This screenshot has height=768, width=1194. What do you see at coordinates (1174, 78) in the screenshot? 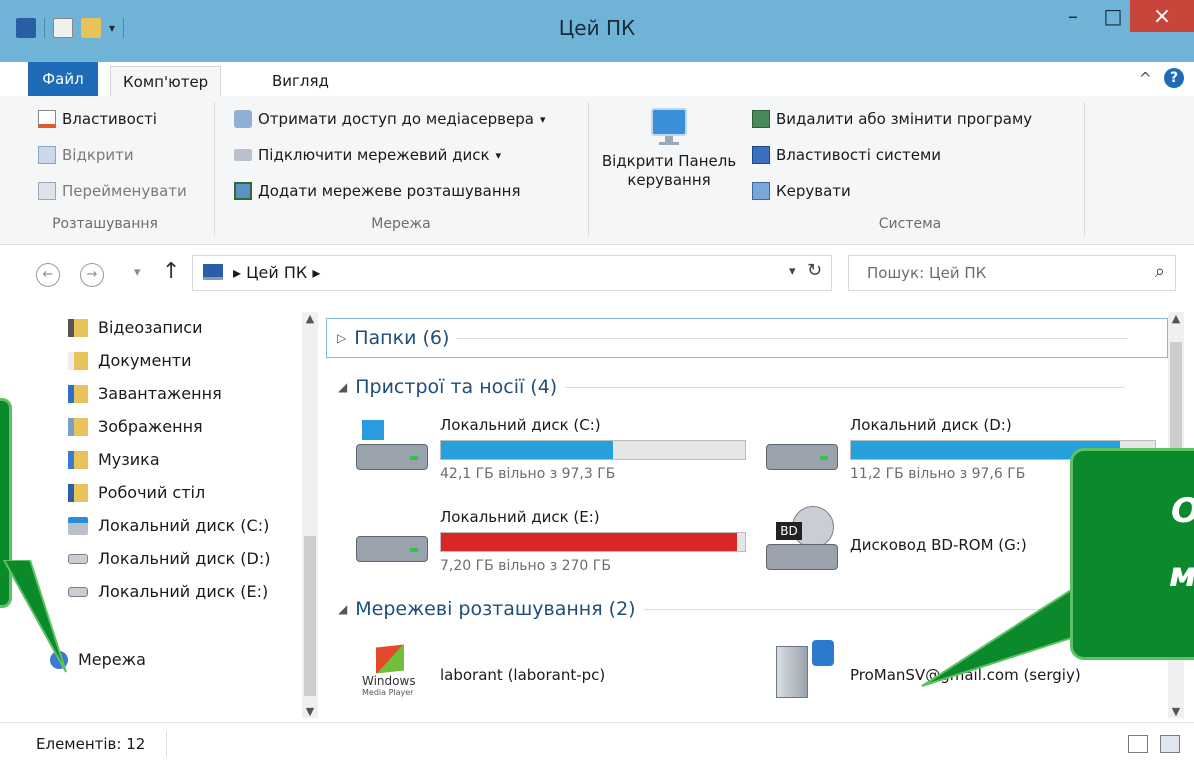
I see `help-icon: ?` at bounding box center [1174, 78].